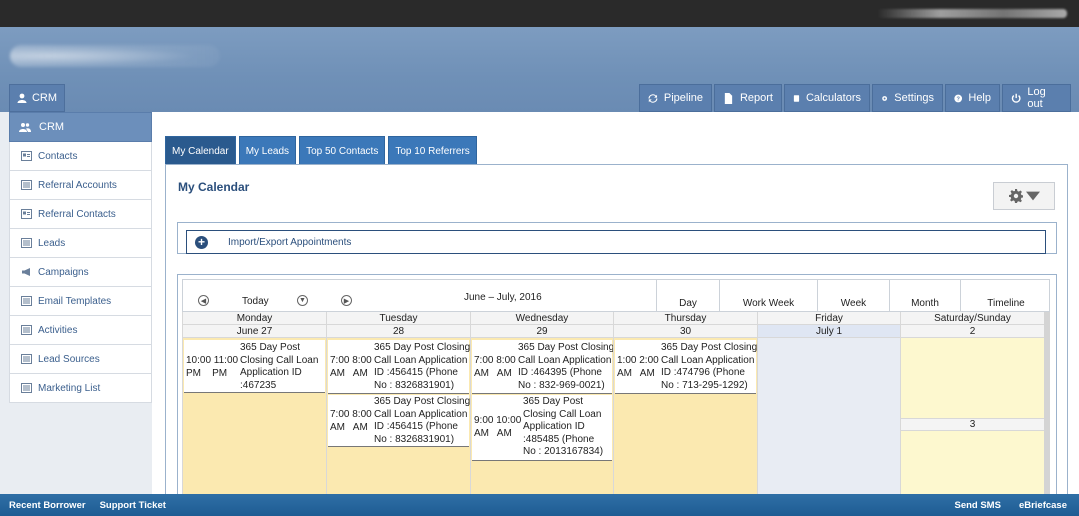 This screenshot has width=1079, height=516. Describe the element at coordinates (768, 296) in the screenshot. I see `view-work-week-button: Work Week` at that location.